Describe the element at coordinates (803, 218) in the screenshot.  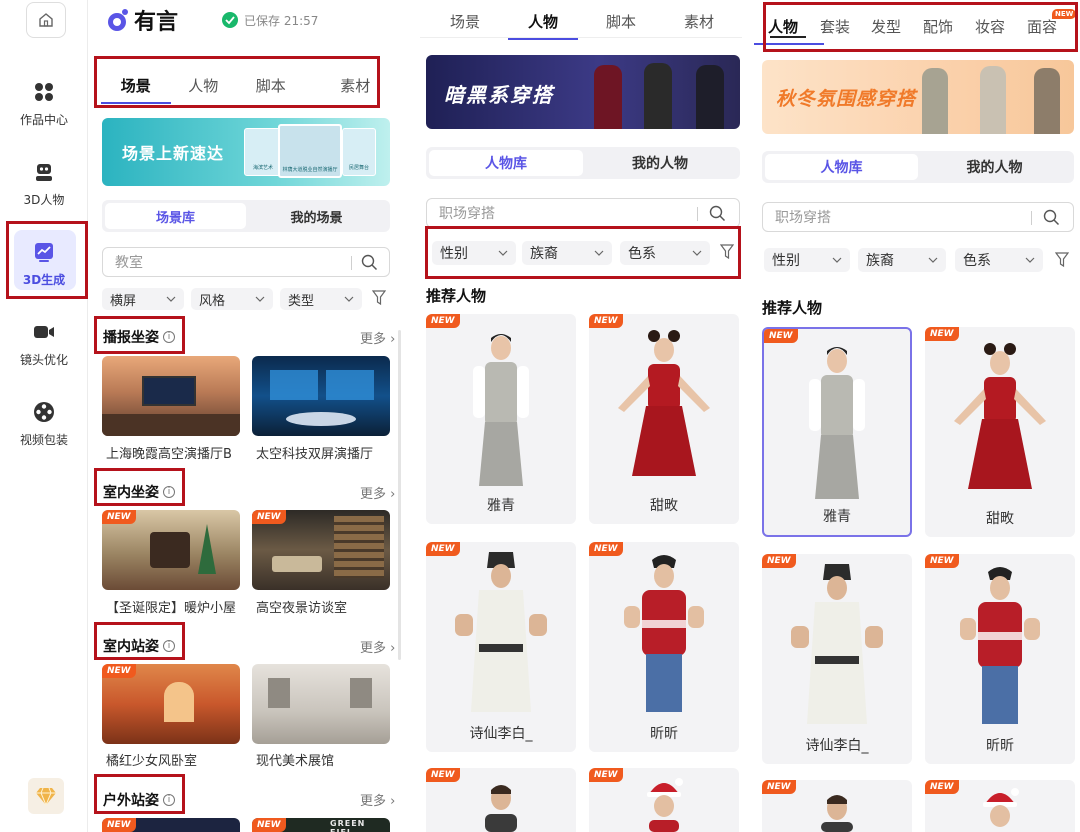
I see `character-search-placeholder: 职场穿搭` at that location.